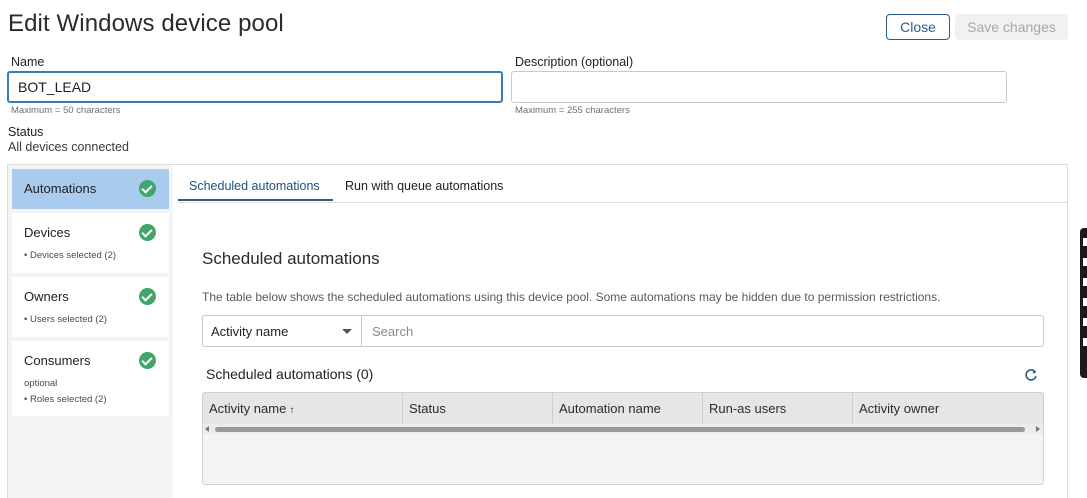 This screenshot has width=1087, height=498. Describe the element at coordinates (759, 87) in the screenshot. I see `description-input` at that location.